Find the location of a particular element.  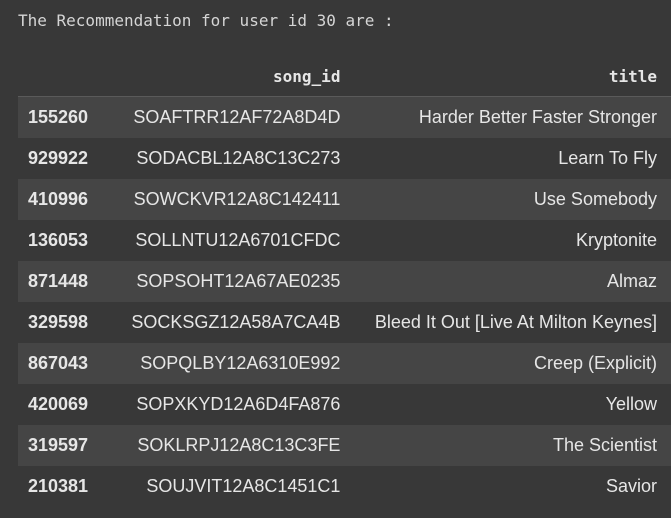

row-index: 136053 is located at coordinates (58, 239).